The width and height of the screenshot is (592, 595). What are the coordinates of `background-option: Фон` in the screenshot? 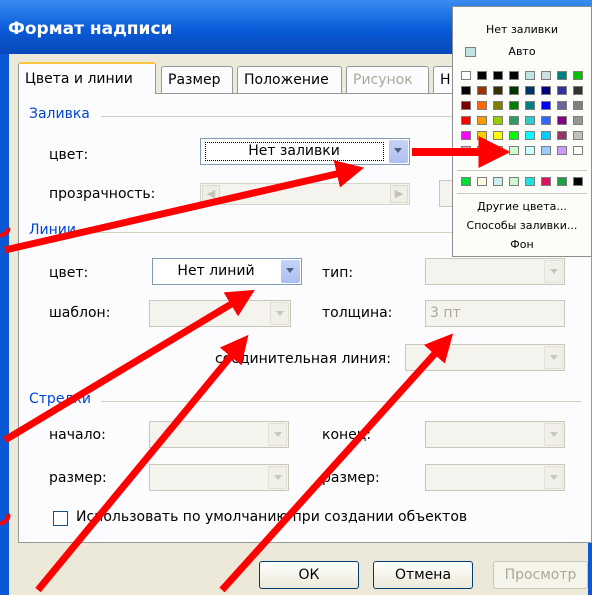 It's located at (522, 244).